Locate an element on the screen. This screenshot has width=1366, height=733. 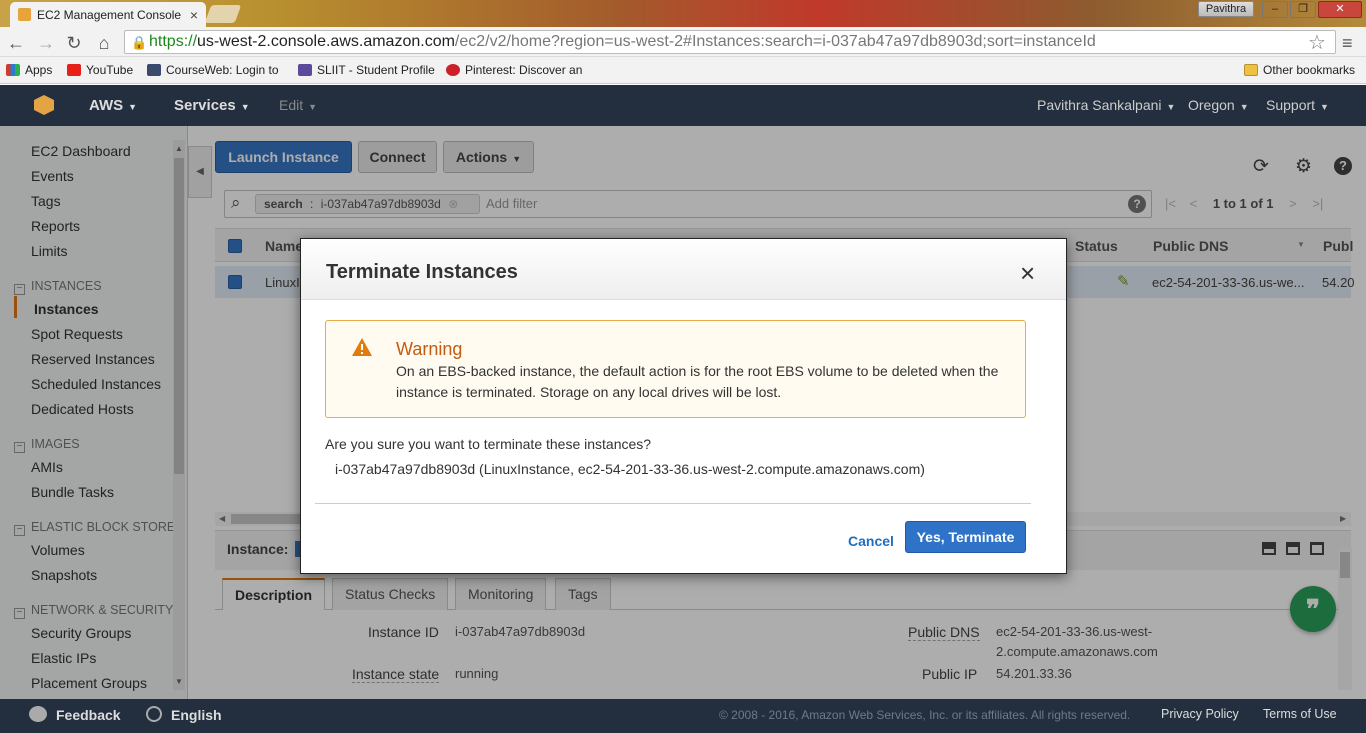
aws-menu: AWS ▼ is located at coordinates (113, 105).